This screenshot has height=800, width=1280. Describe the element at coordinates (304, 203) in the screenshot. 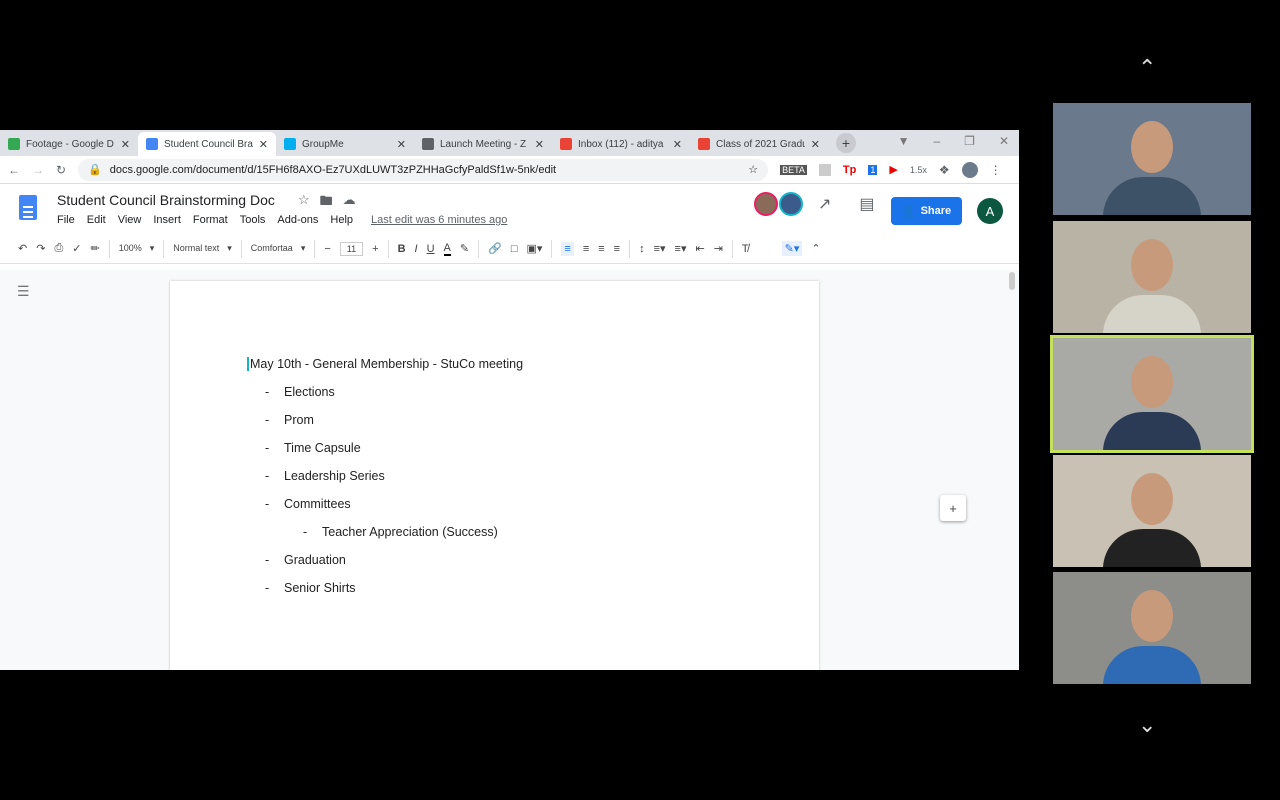

I see `star-icon: ☆` at that location.